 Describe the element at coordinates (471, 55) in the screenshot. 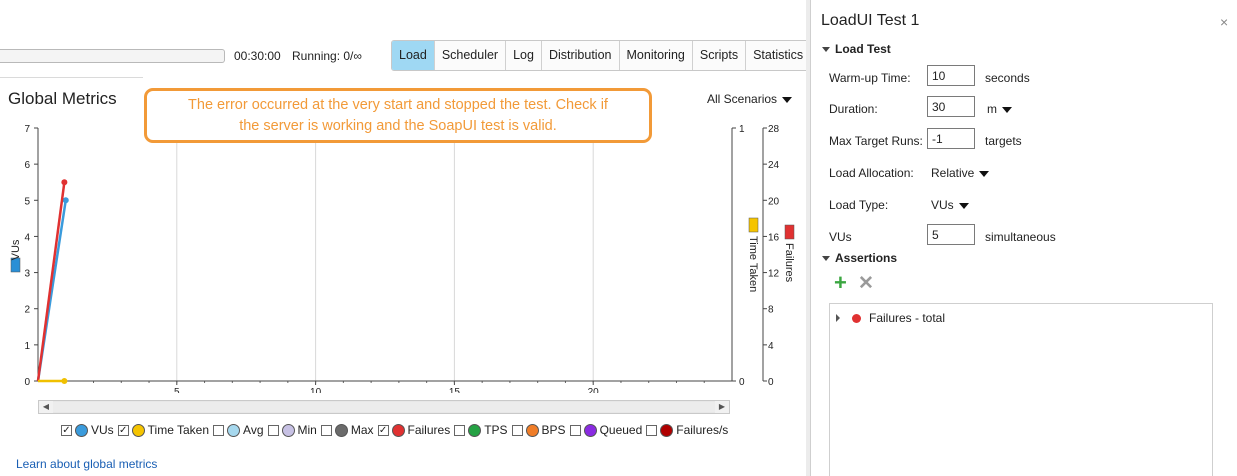

I see `tab-scheduler: Scheduler` at that location.